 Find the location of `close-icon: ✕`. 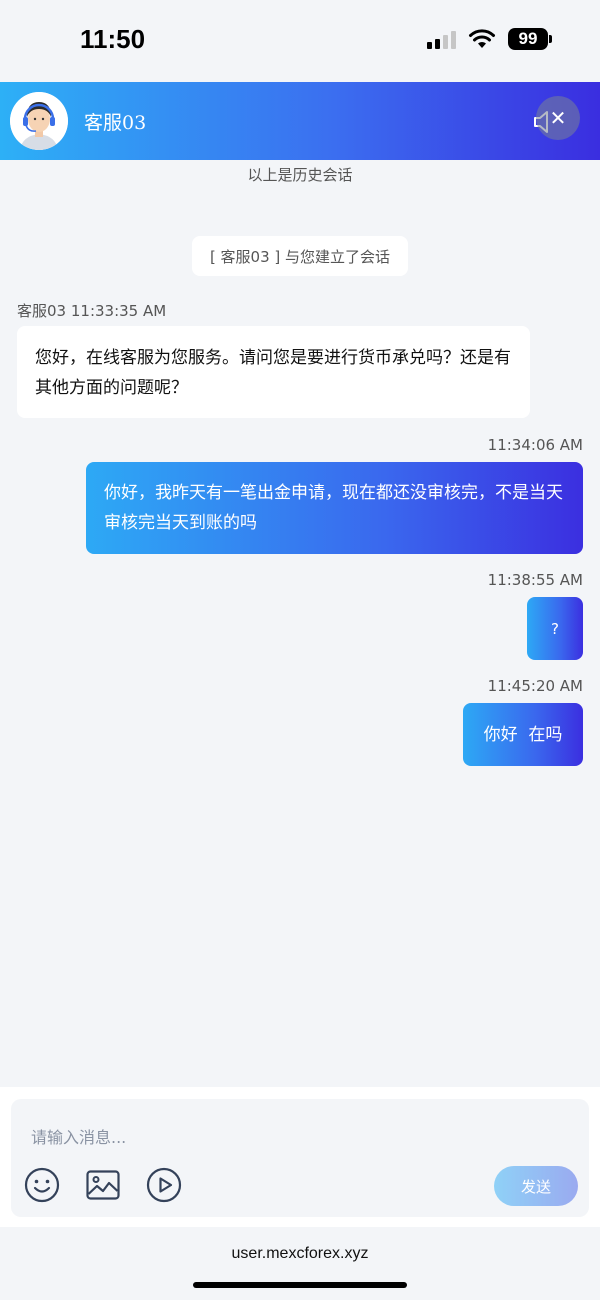

close-icon: ✕ is located at coordinates (558, 118).